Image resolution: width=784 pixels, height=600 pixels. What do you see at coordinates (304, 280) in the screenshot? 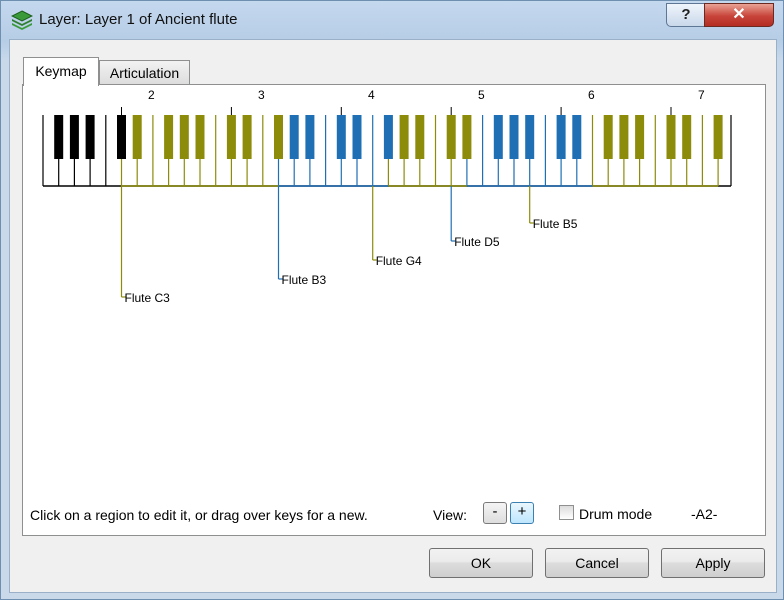
I see `region-label: Flute B3` at bounding box center [304, 280].